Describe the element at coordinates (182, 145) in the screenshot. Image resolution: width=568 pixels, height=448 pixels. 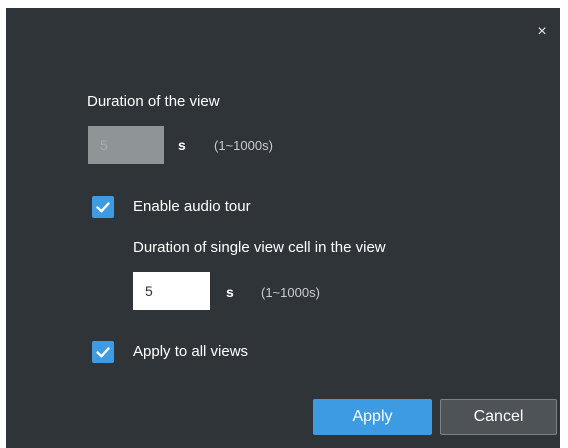
I see `view-duration-unit: s` at that location.